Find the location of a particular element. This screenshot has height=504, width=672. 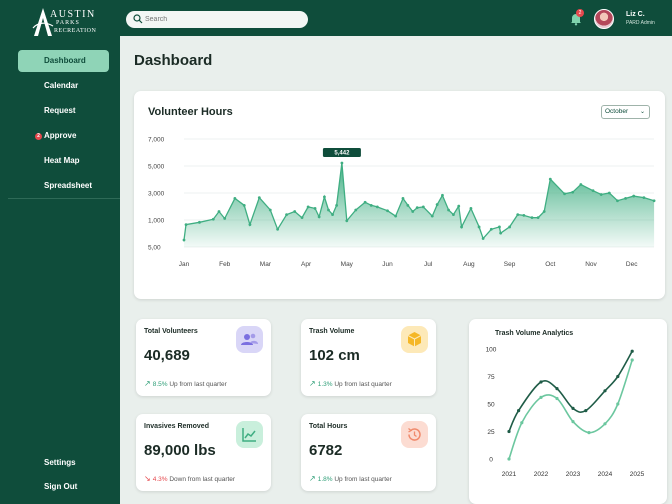

y-tick-label: 5,000 is located at coordinates (156, 167).